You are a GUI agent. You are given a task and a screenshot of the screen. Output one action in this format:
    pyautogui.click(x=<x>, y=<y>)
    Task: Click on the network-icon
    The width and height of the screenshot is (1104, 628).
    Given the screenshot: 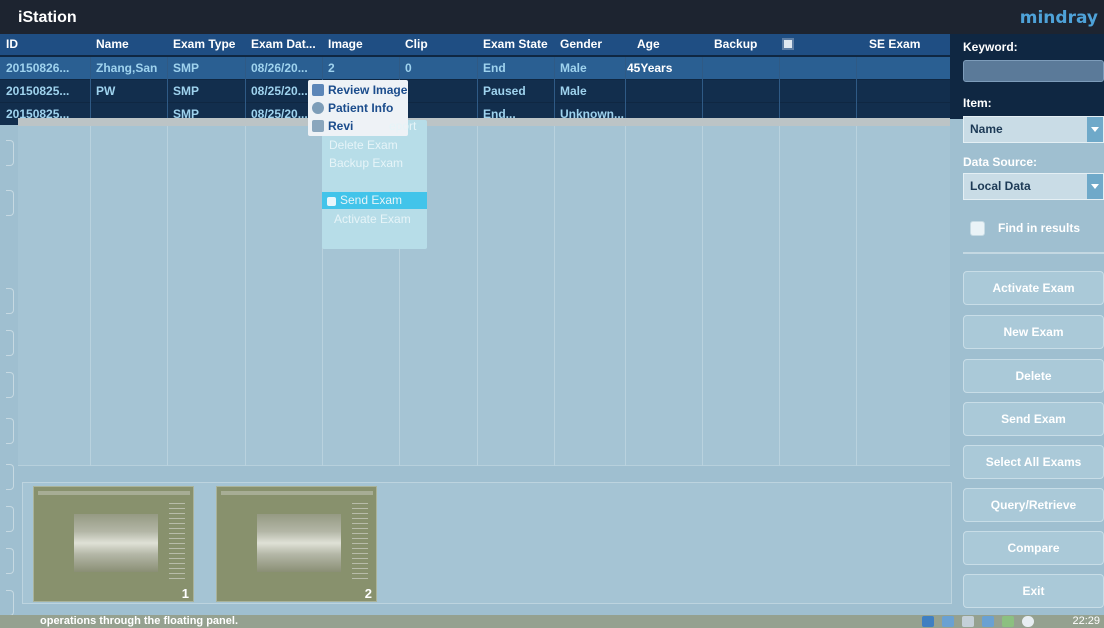 What is the action you would take?
    pyautogui.click(x=948, y=621)
    